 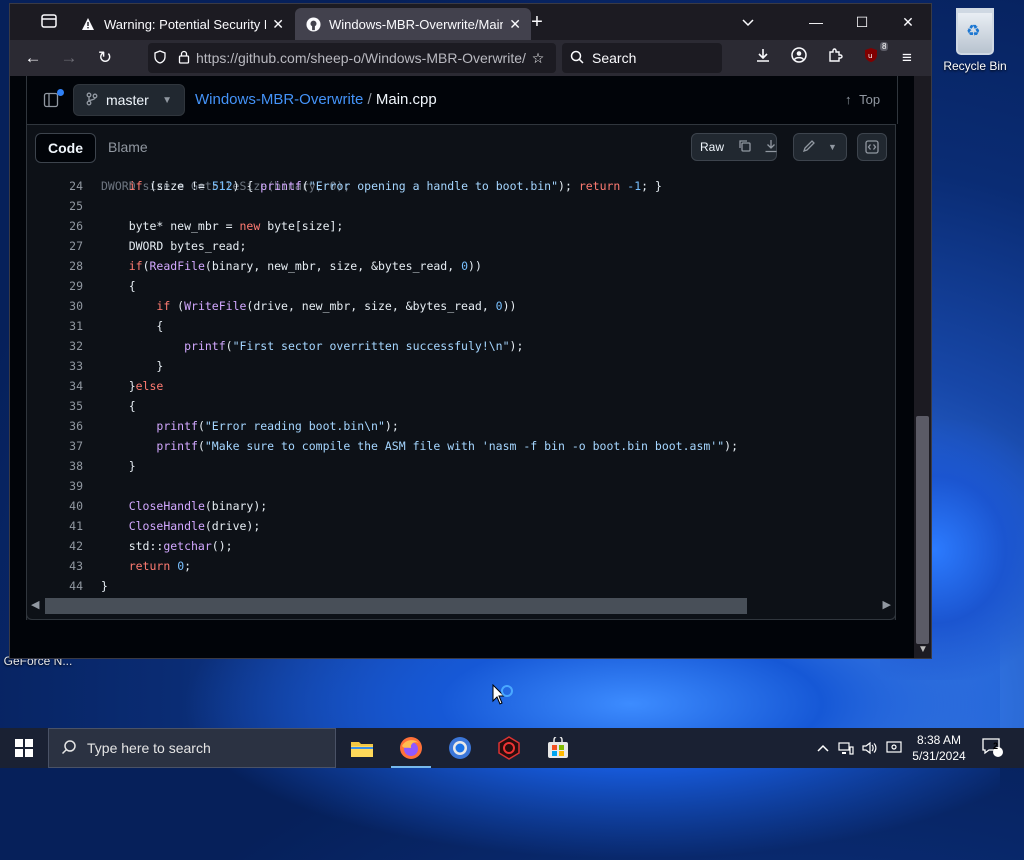 What do you see at coordinates (614, 58) in the screenshot?
I see `search-bar-placeholder: Search` at bounding box center [614, 58].